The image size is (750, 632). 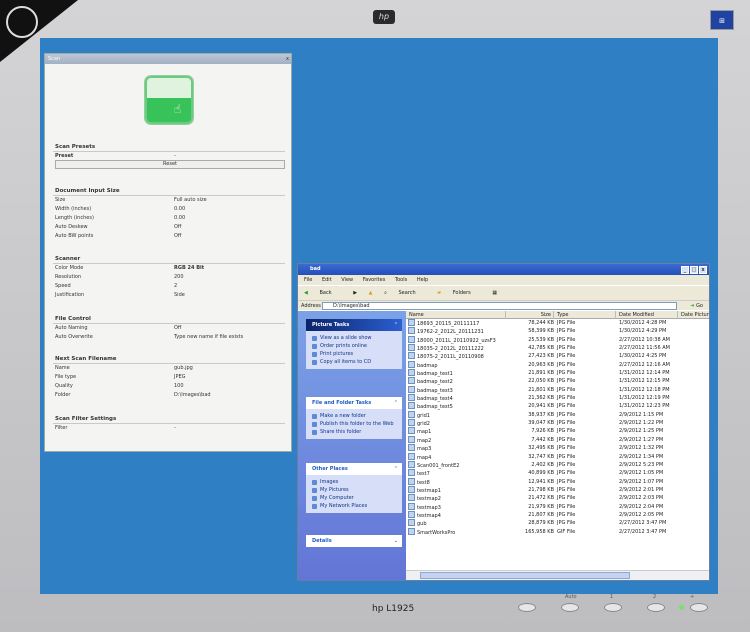 I want to click on column-name: Name, so click(x=456, y=315).